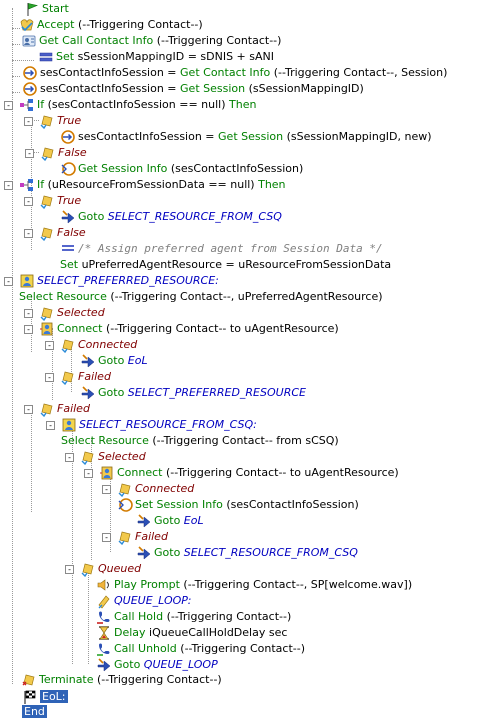 This screenshot has width=483, height=720. I want to click on branch-selected-1: - Selected, so click(64, 313).